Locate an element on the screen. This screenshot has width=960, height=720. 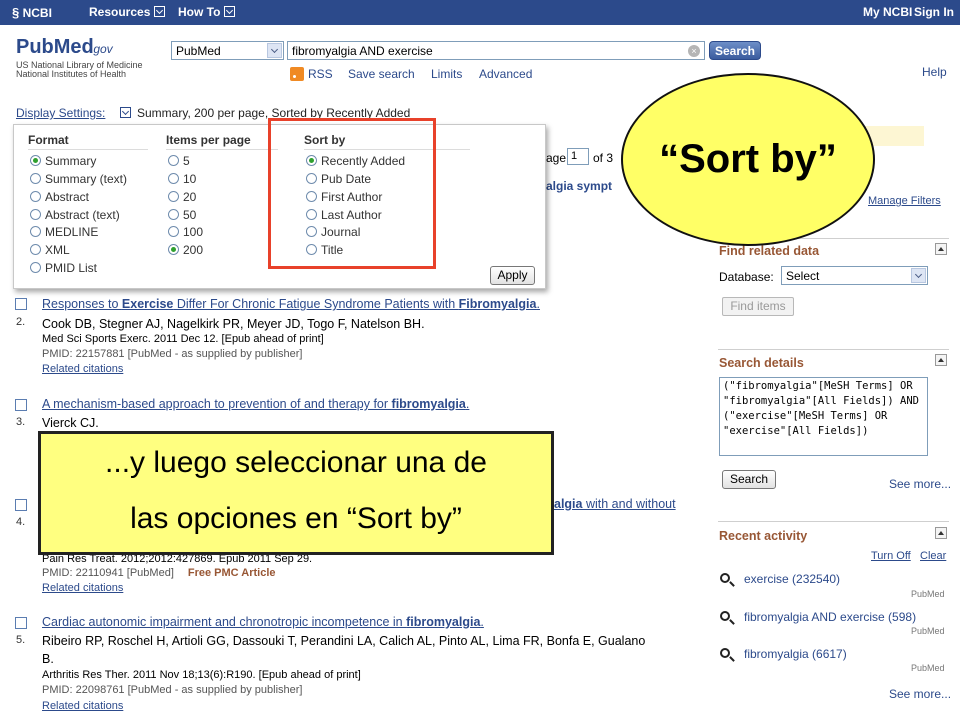
sort-by-callout-bubble: “Sort by” is located at coordinates (748, 159).